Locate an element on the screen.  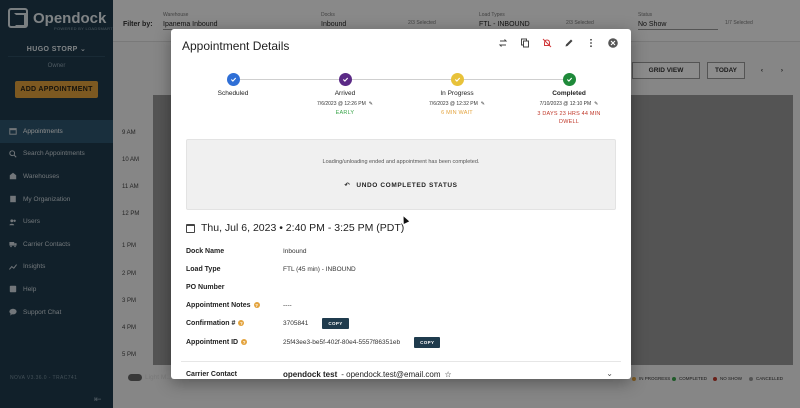
close-icon is located at coordinates (613, 43).